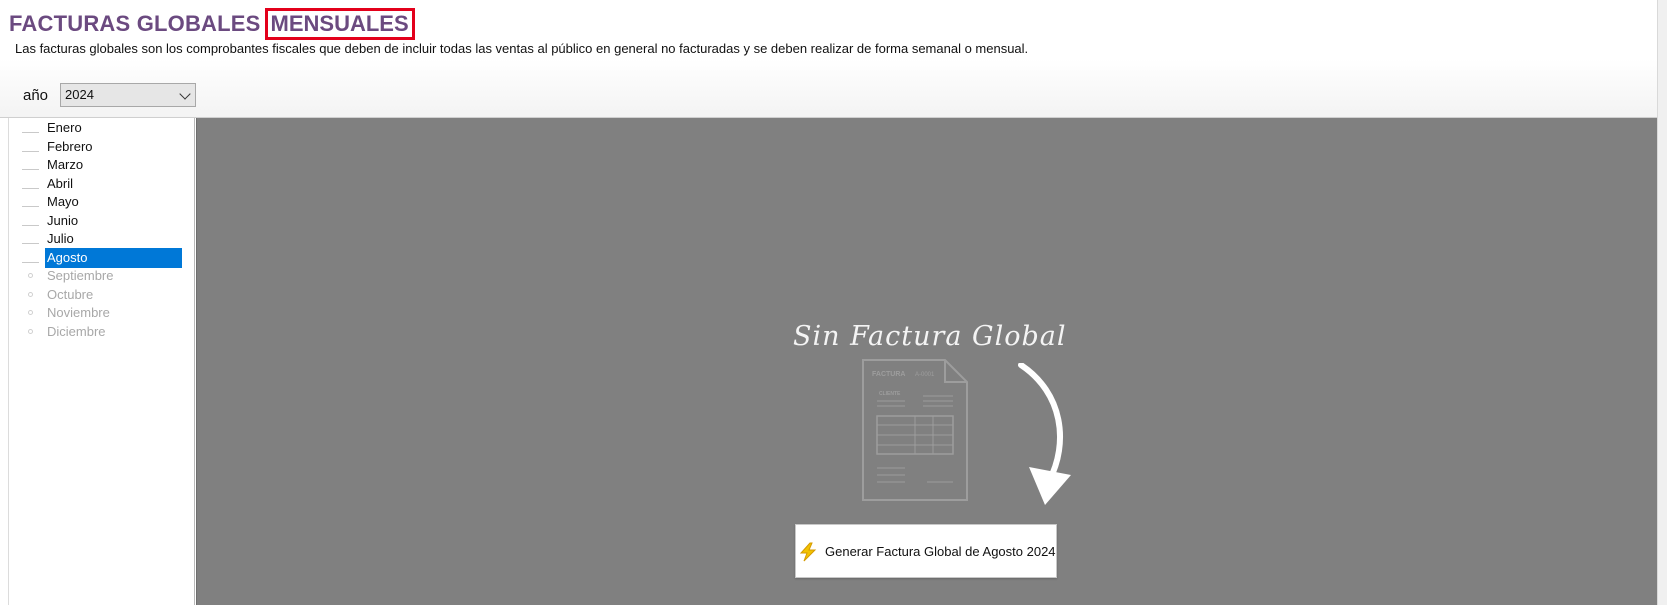 The height and width of the screenshot is (605, 1667). Describe the element at coordinates (70, 294) in the screenshot. I see `month-label: Octubre` at that location.